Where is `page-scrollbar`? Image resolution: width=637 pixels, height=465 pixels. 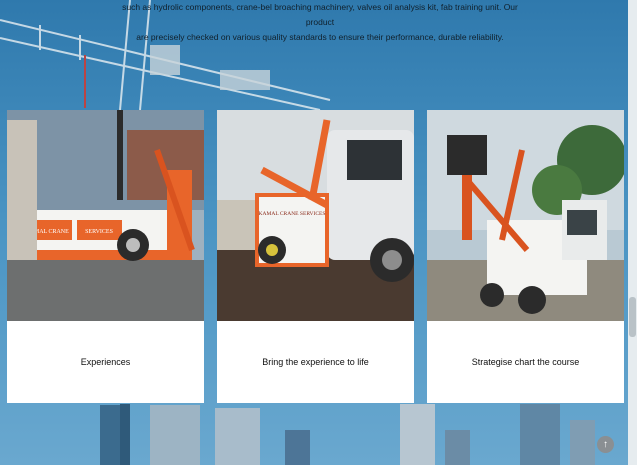 page-scrollbar is located at coordinates (632, 232).